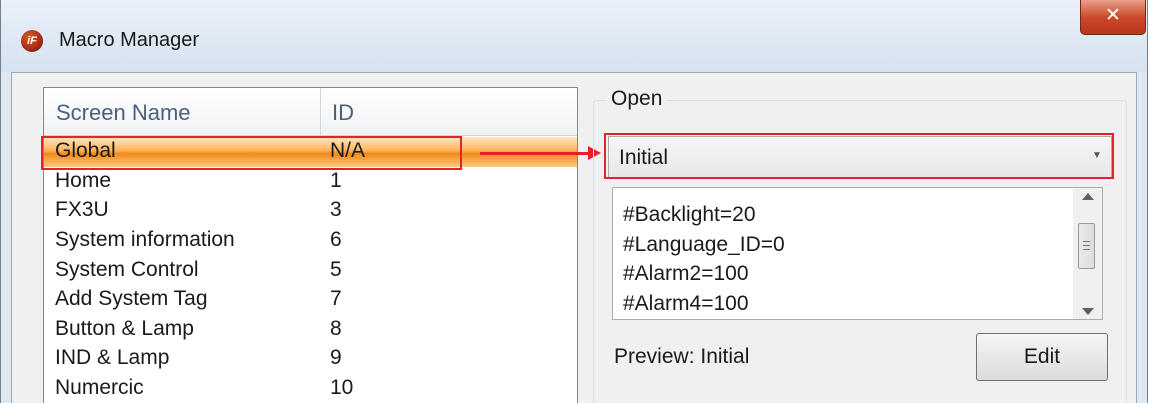  I want to click on macro-code-line: #Backlight=20, so click(689, 214).